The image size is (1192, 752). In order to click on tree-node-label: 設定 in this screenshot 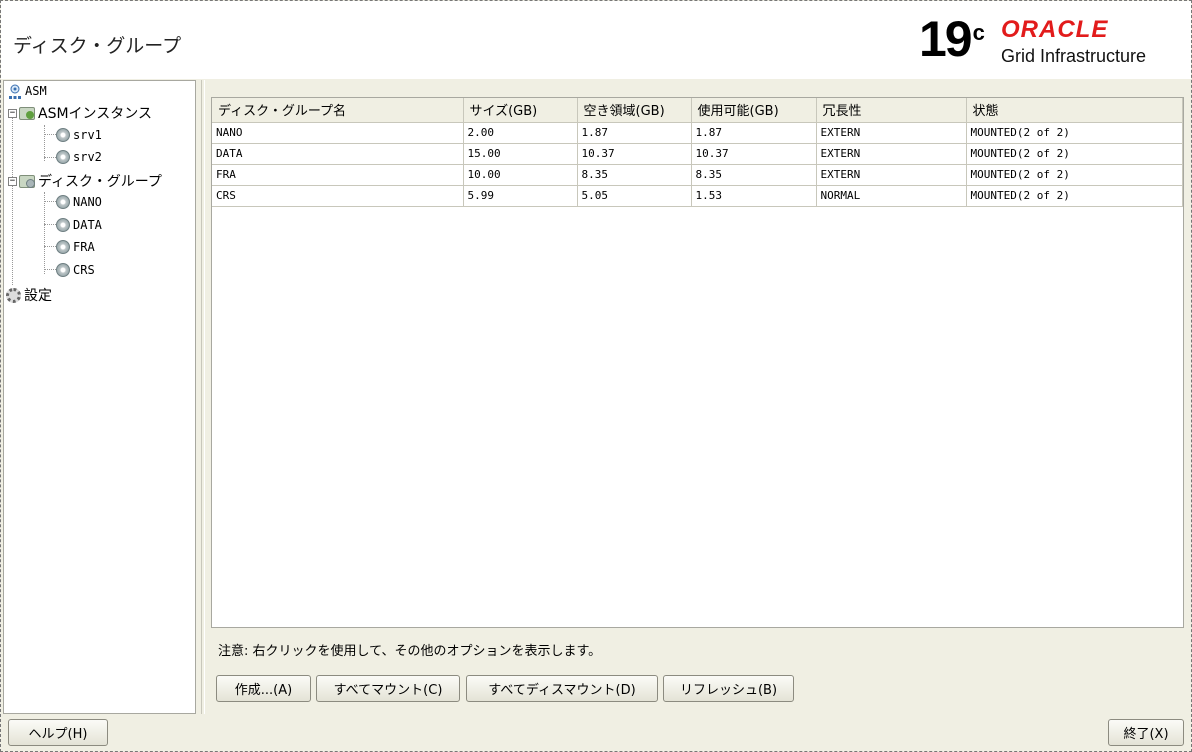, I will do `click(38, 296)`.